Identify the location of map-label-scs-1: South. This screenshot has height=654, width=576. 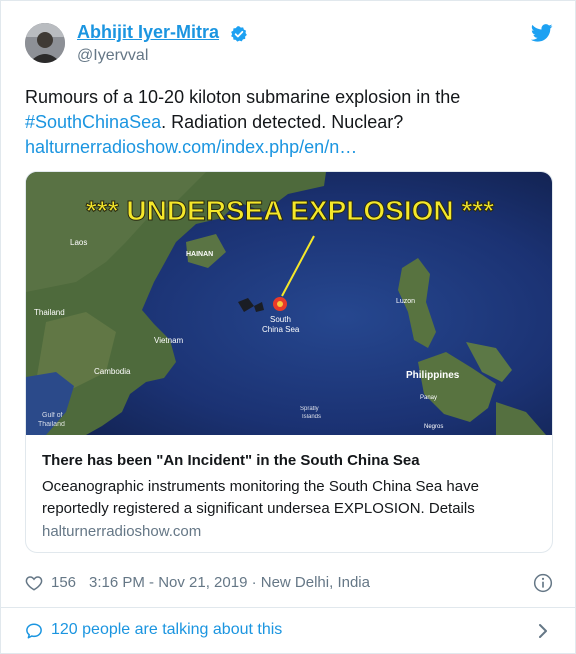
(280, 319).